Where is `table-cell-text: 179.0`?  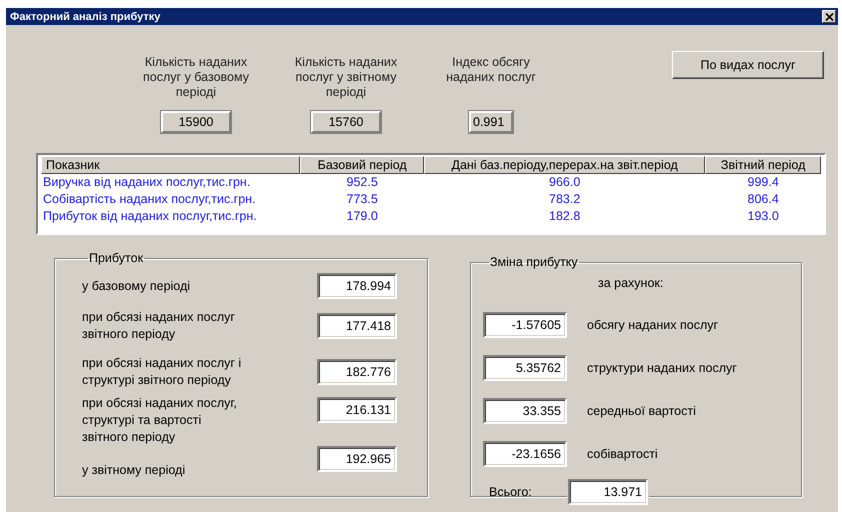 table-cell-text: 179.0 is located at coordinates (362, 216).